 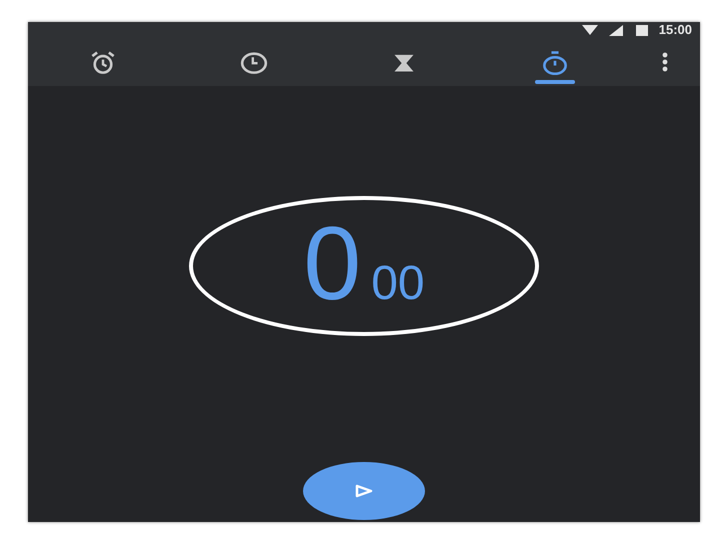 What do you see at coordinates (675, 30) in the screenshot?
I see `status-time: 15:00` at bounding box center [675, 30].